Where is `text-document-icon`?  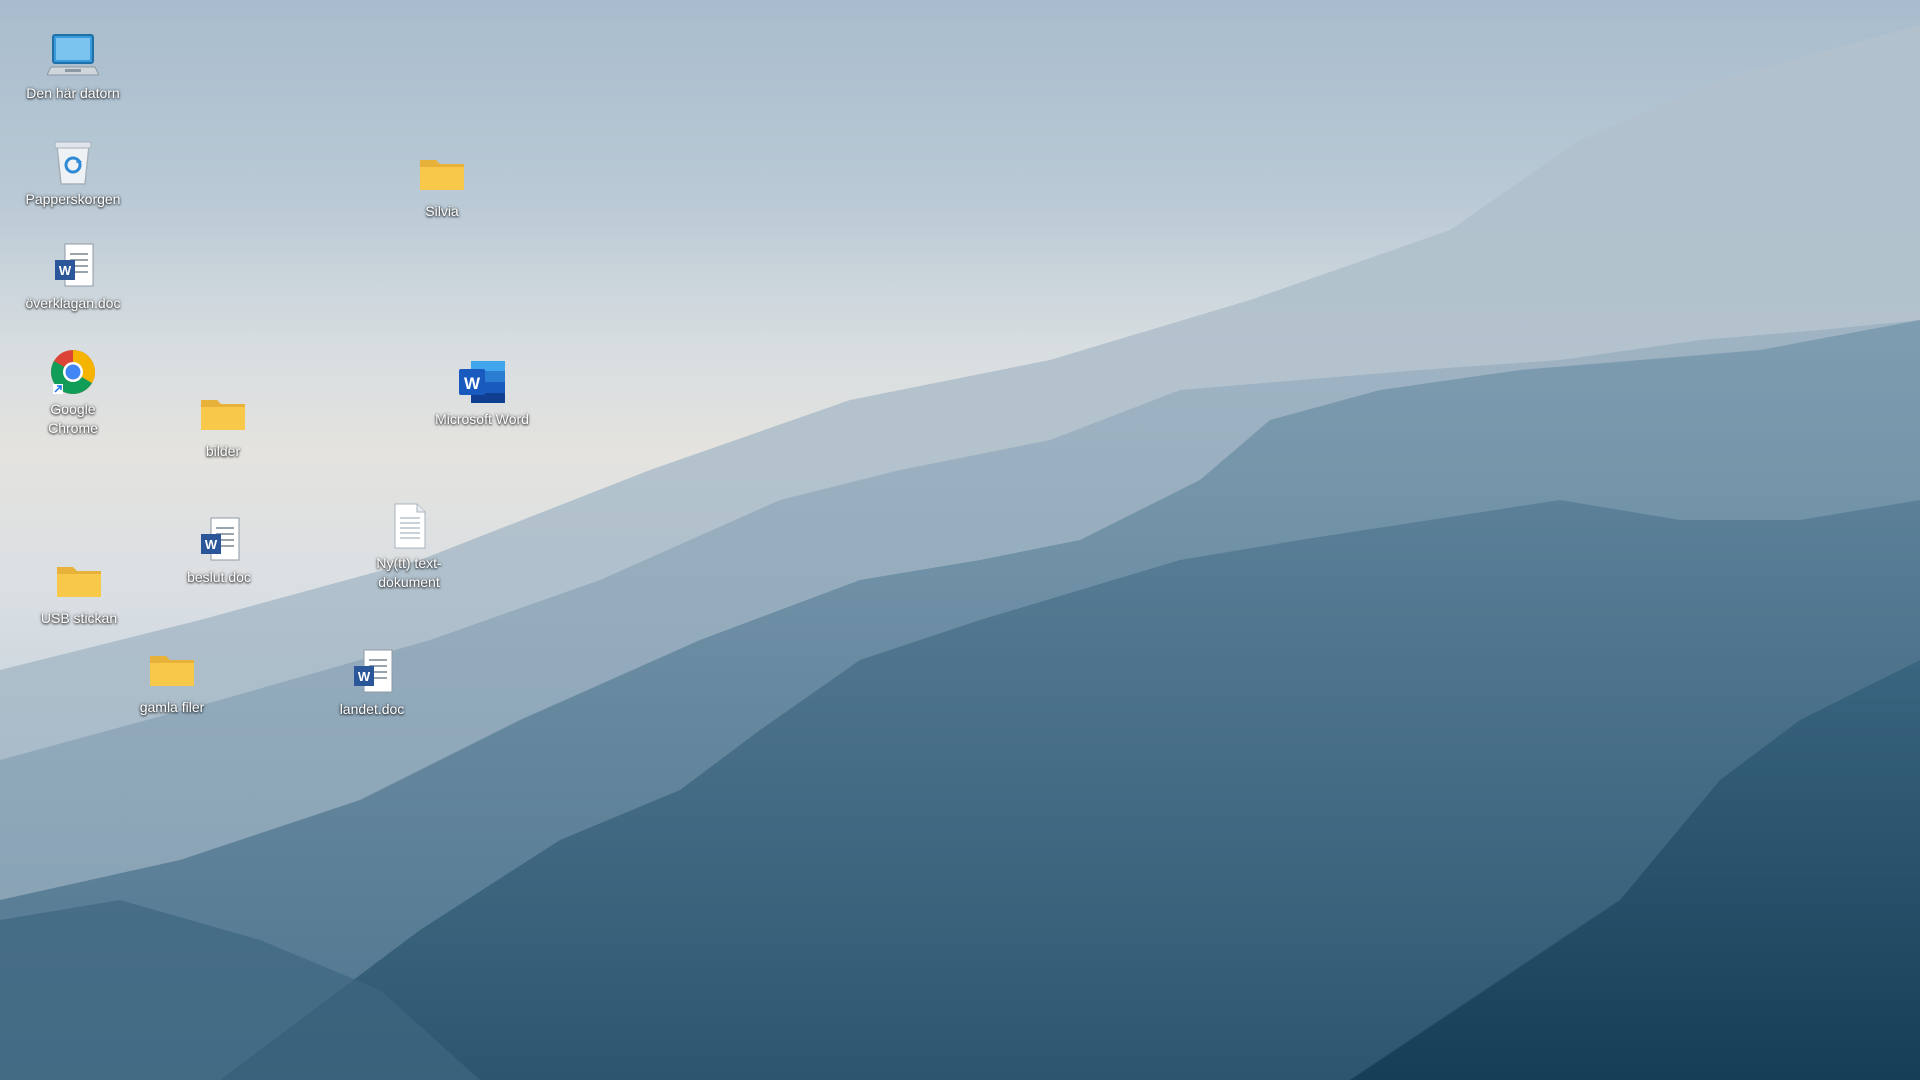
text-document-icon is located at coordinates (409, 526).